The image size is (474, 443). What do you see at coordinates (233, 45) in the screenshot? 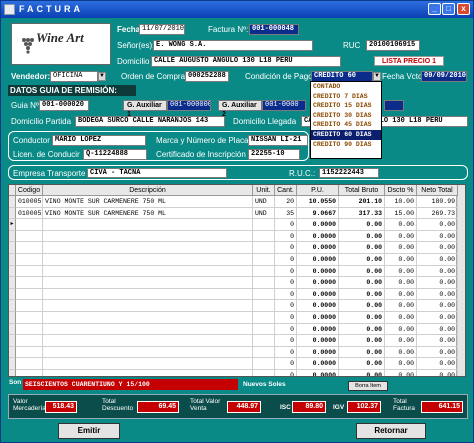
I see `cliente-field: E. WONG S.A.` at bounding box center [233, 45].